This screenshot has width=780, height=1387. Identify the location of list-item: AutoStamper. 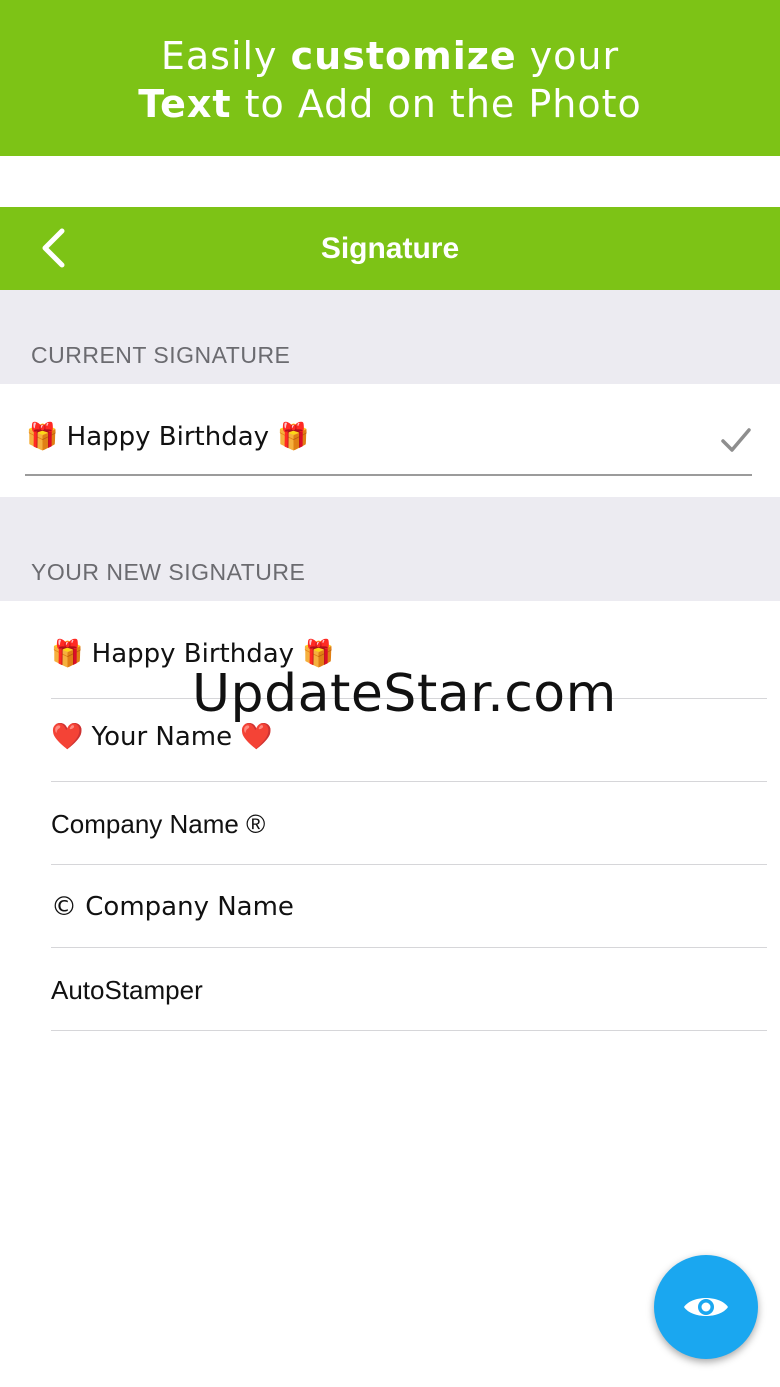
(409, 988).